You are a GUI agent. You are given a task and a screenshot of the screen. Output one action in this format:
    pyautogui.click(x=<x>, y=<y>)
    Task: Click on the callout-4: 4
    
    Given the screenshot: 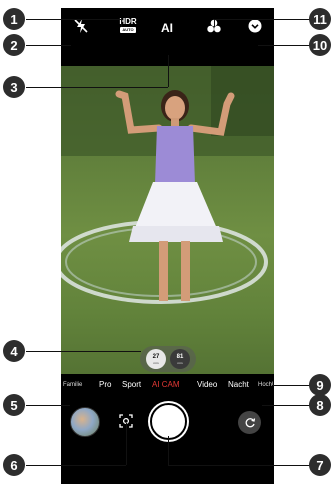 What is the action you would take?
    pyautogui.click(x=14, y=351)
    